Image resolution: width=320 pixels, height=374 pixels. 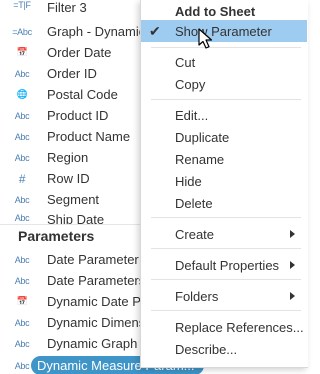 I want to click on parameter-dynamic-graph: Abc Dynamic Graph F, so click(x=75, y=343).